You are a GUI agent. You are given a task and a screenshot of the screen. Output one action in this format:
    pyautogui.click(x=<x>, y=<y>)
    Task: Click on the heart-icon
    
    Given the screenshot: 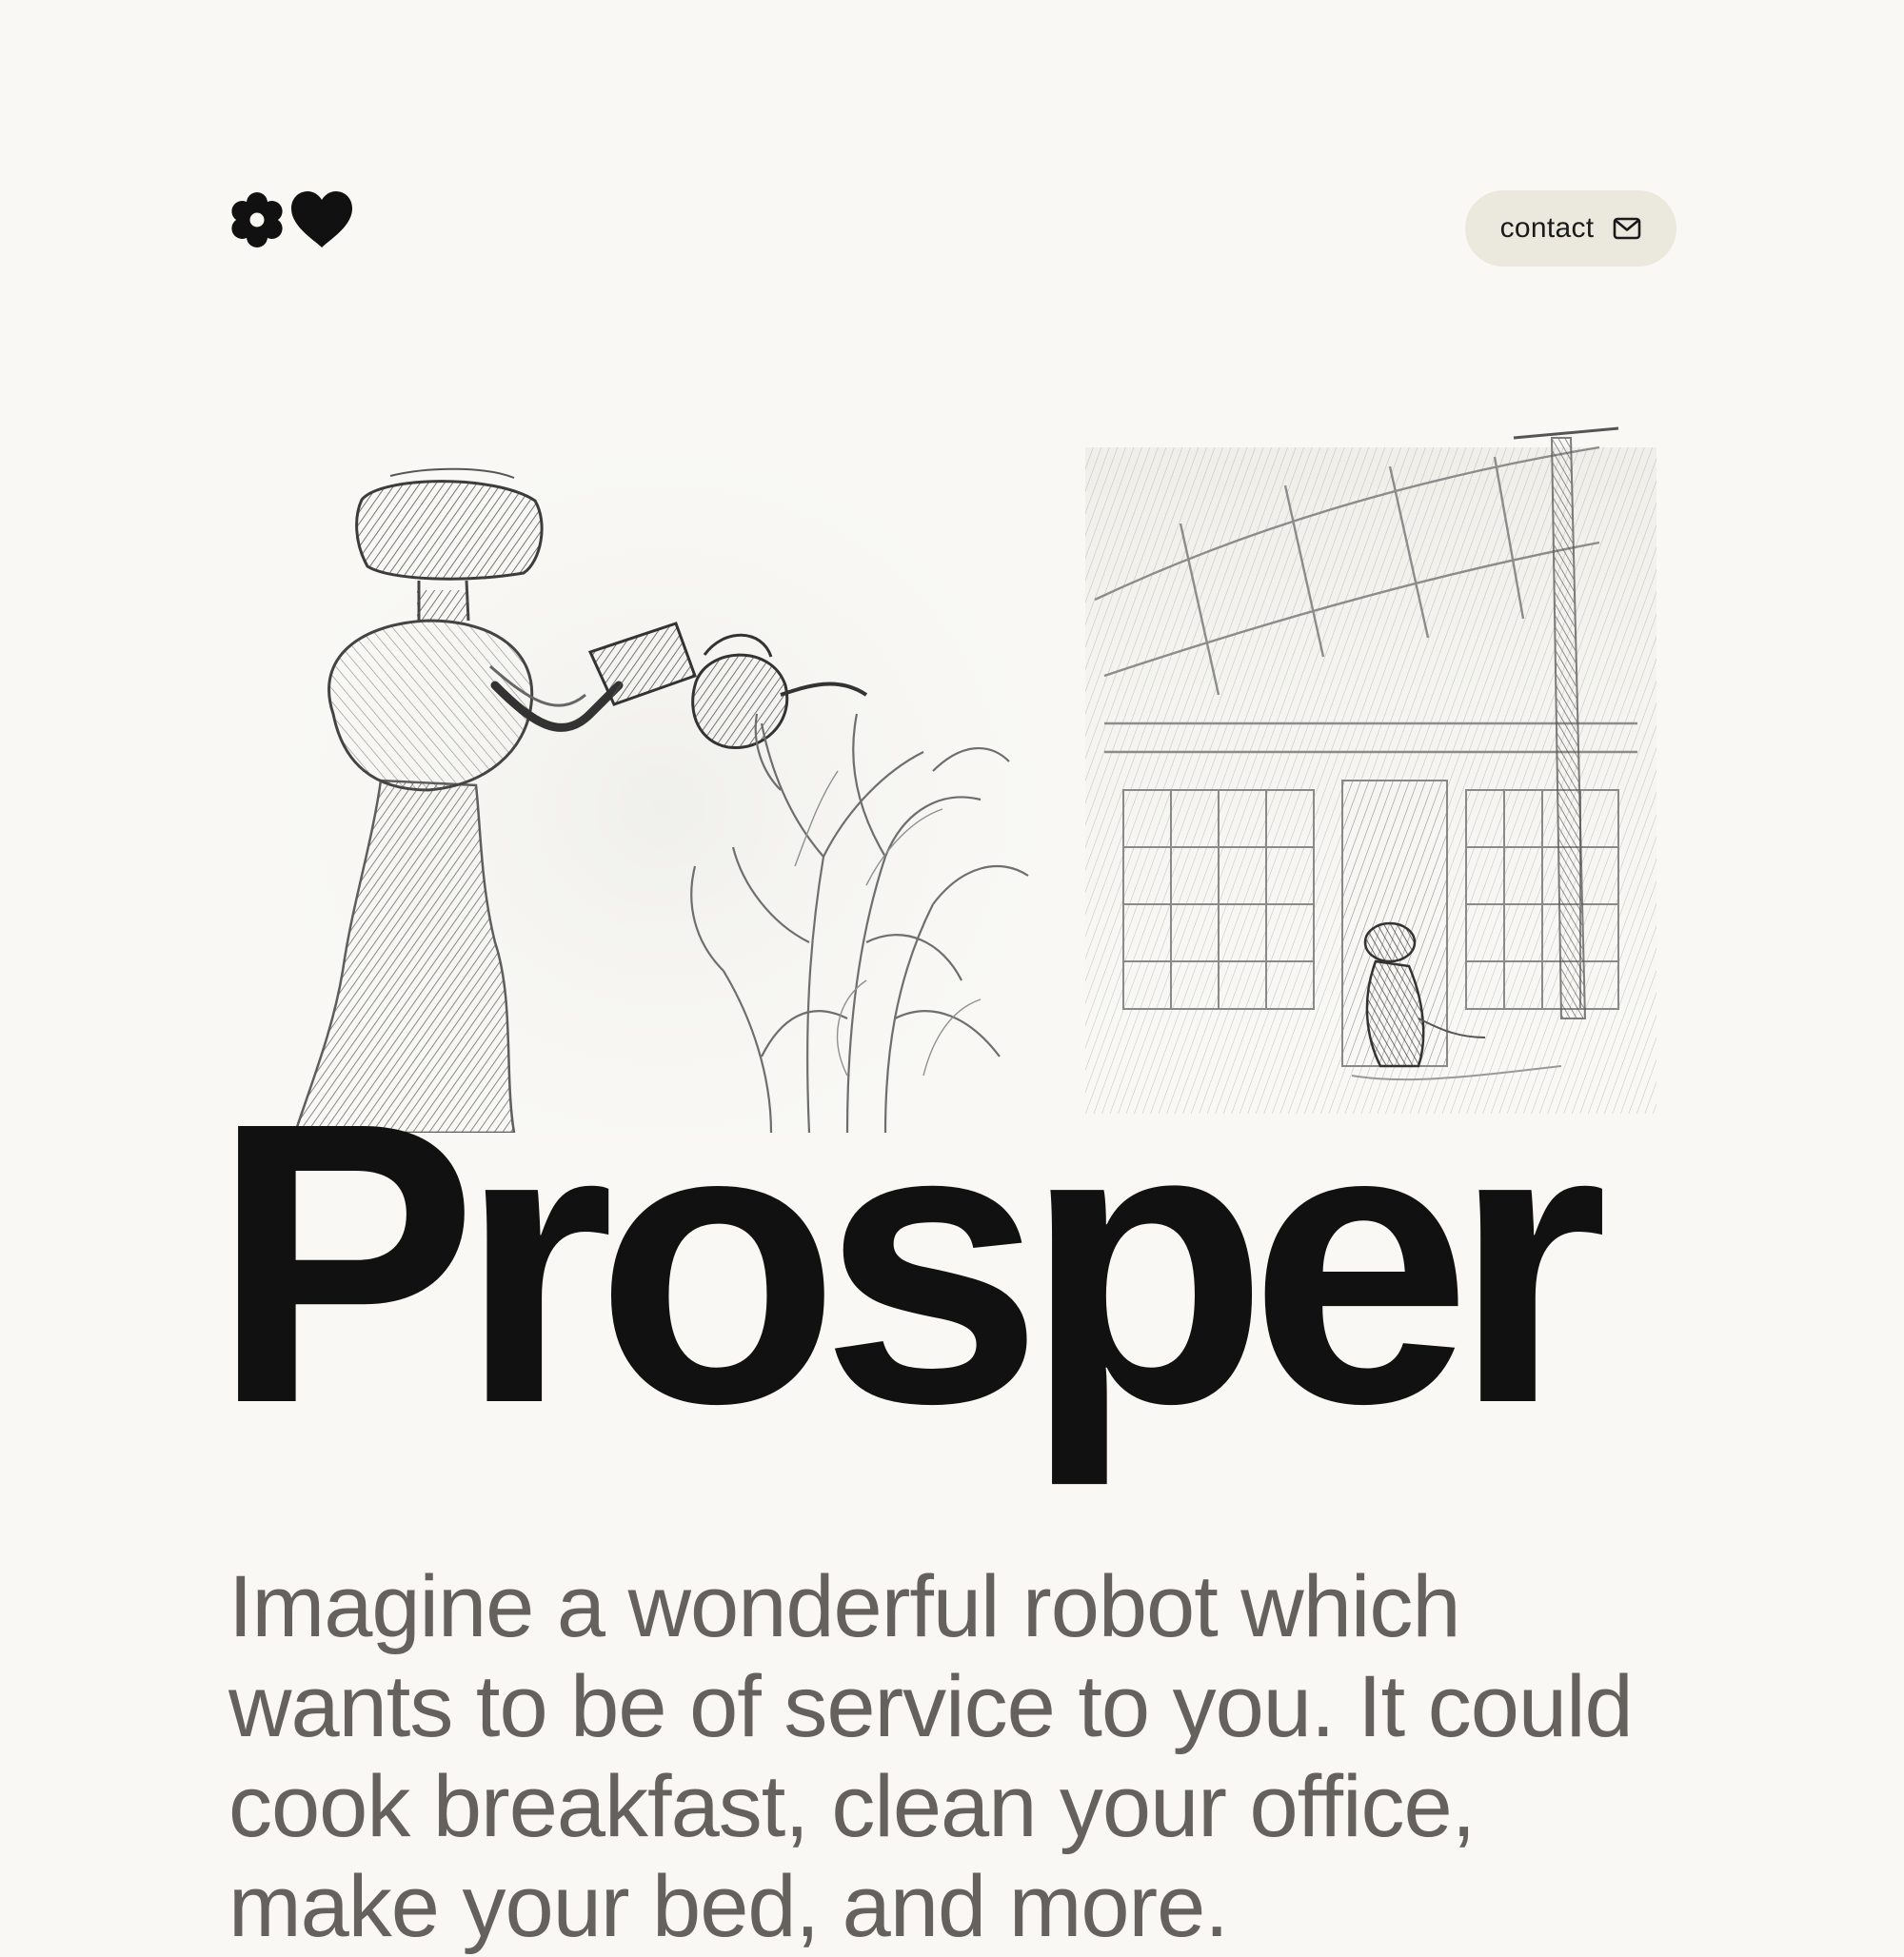 What is the action you would take?
    pyautogui.click(x=321, y=219)
    